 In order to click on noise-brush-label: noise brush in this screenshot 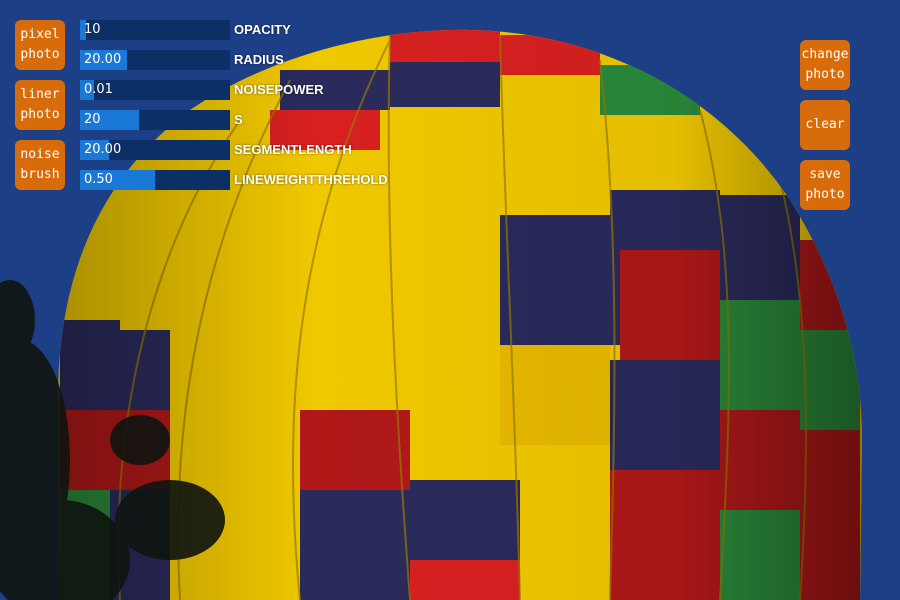, I will do `click(40, 164)`.